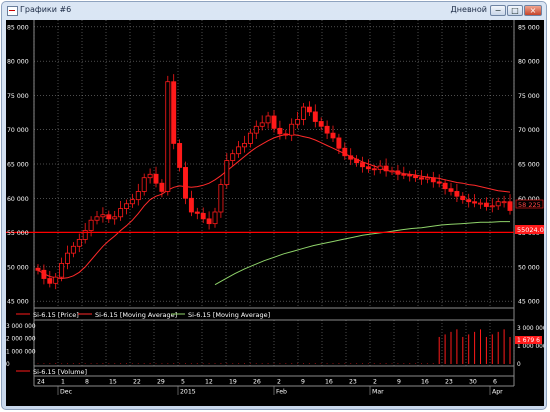  Describe the element at coordinates (46, 9) in the screenshot. I see `window-title: Графики #6` at that location.